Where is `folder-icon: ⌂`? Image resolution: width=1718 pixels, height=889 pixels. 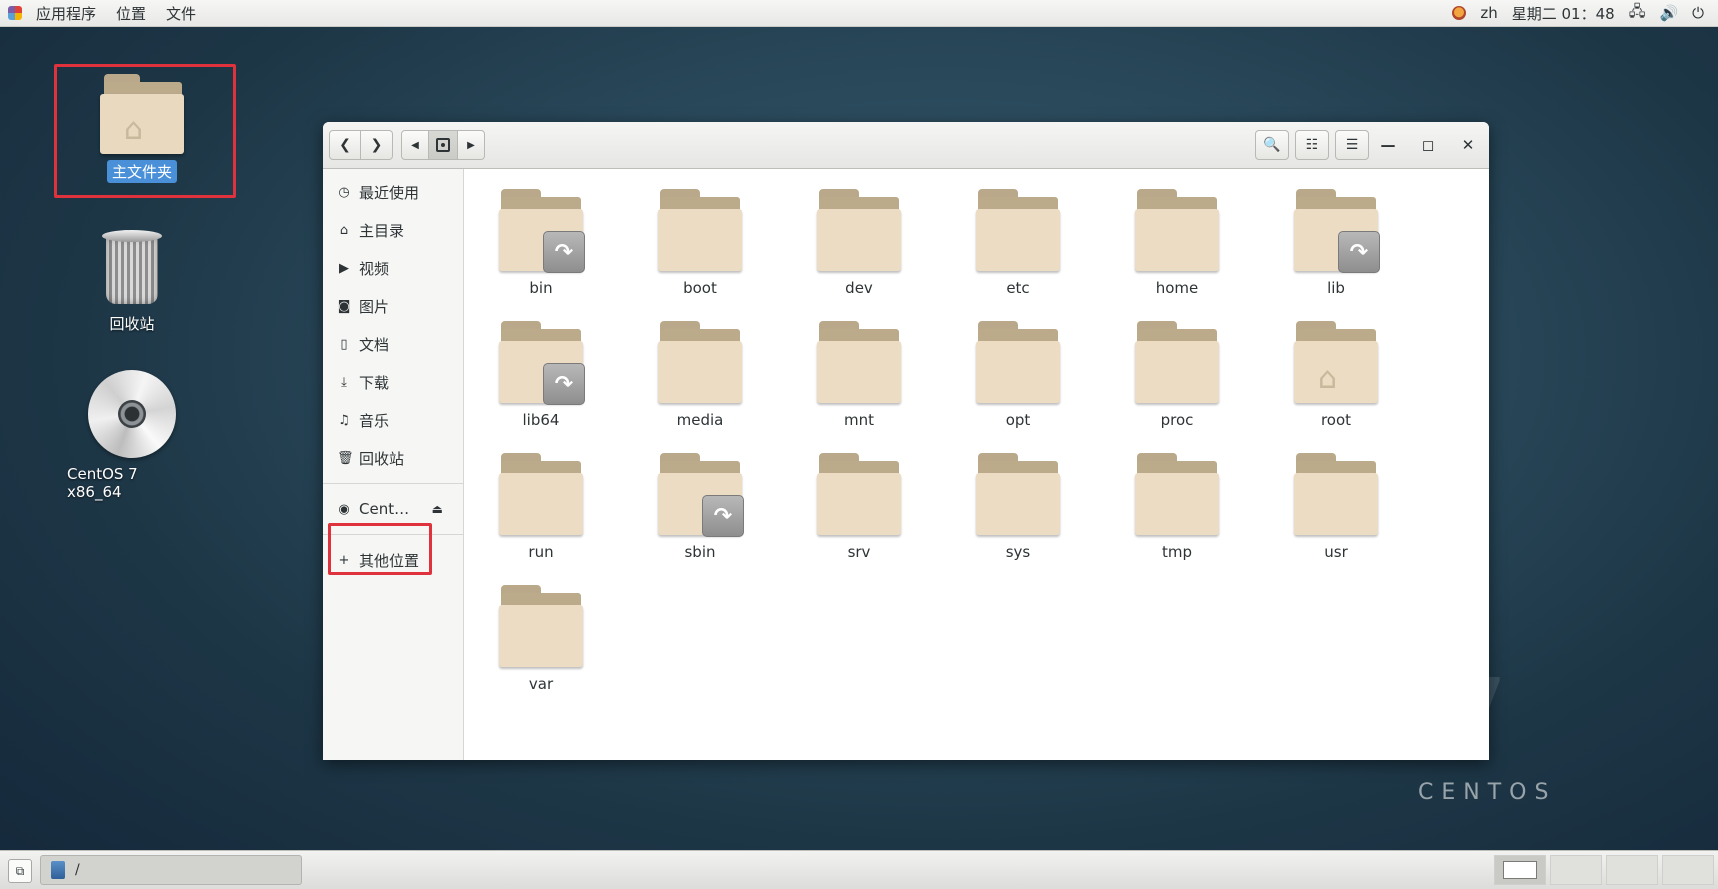 folder-icon: ⌂ is located at coordinates (1336, 362).